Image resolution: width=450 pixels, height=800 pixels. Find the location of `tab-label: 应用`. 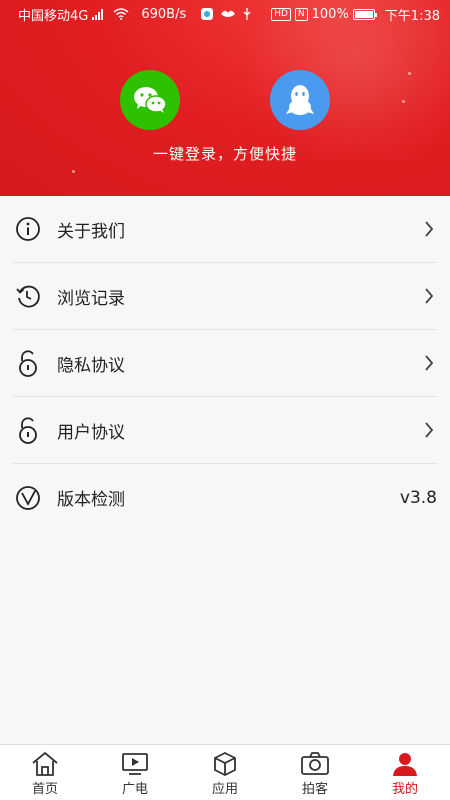

tab-label: 应用 is located at coordinates (224, 789).